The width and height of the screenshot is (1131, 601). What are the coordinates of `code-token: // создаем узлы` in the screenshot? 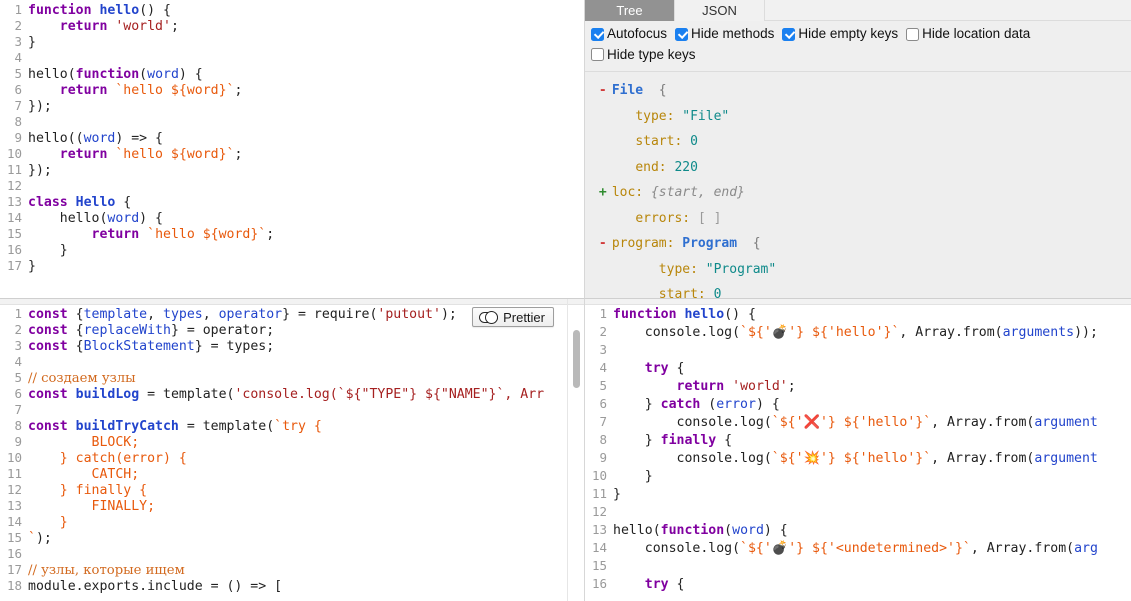 It's located at (82, 378).